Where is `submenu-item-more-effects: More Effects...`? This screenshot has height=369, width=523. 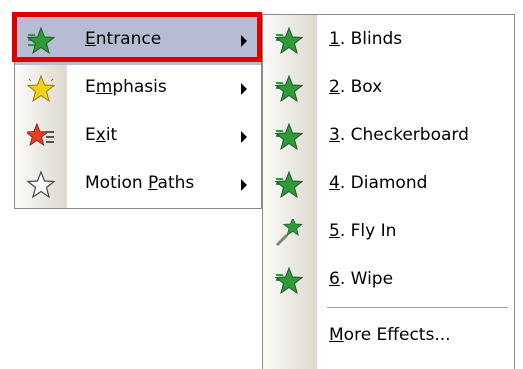
submenu-item-more-effects: More Effects... is located at coordinates (388, 337).